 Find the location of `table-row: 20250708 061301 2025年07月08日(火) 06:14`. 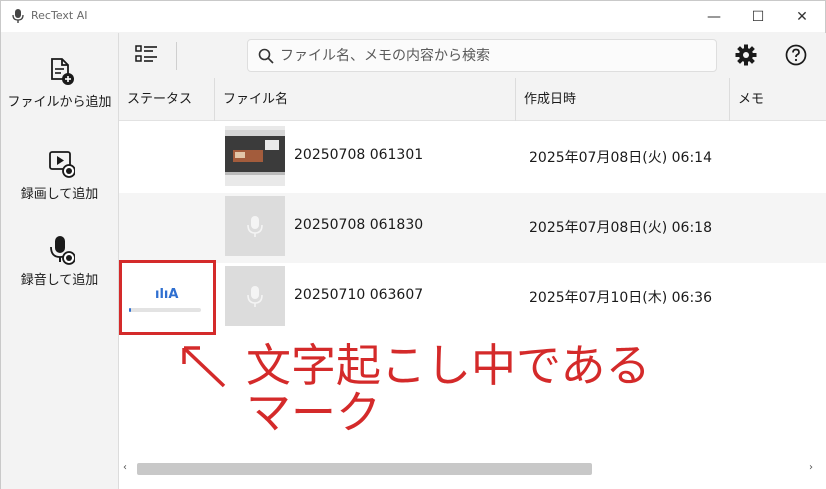

table-row: 20250708 061301 2025年07月08日(火) 06:14 is located at coordinates (472, 158).